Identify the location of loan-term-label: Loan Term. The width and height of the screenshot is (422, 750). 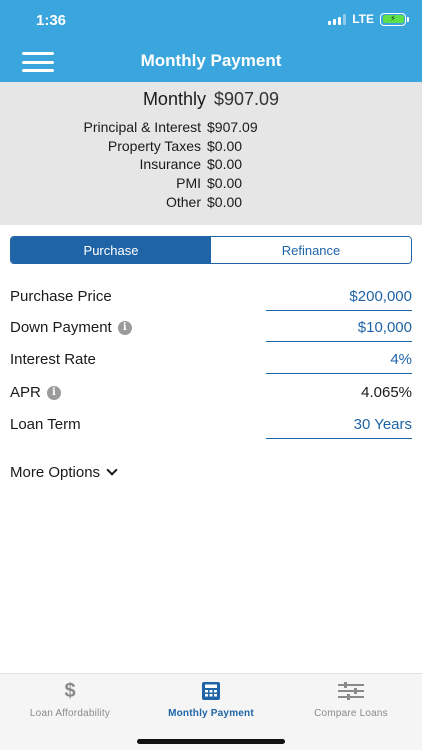
(45, 424).